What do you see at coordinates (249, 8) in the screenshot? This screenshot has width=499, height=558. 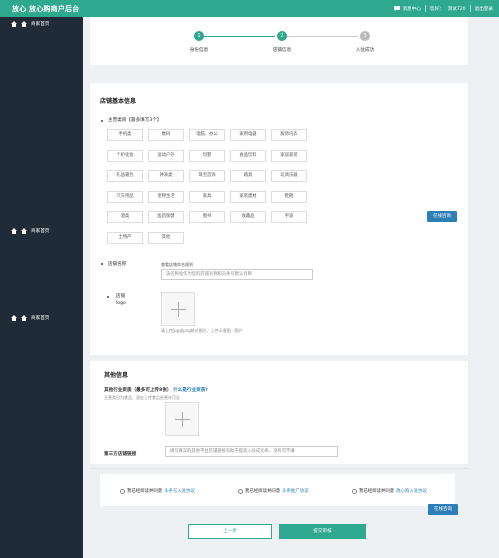 I see `top-bar: 放心 放心购商户后台 消息中心 您好： 测试720 退出登录` at bounding box center [249, 8].